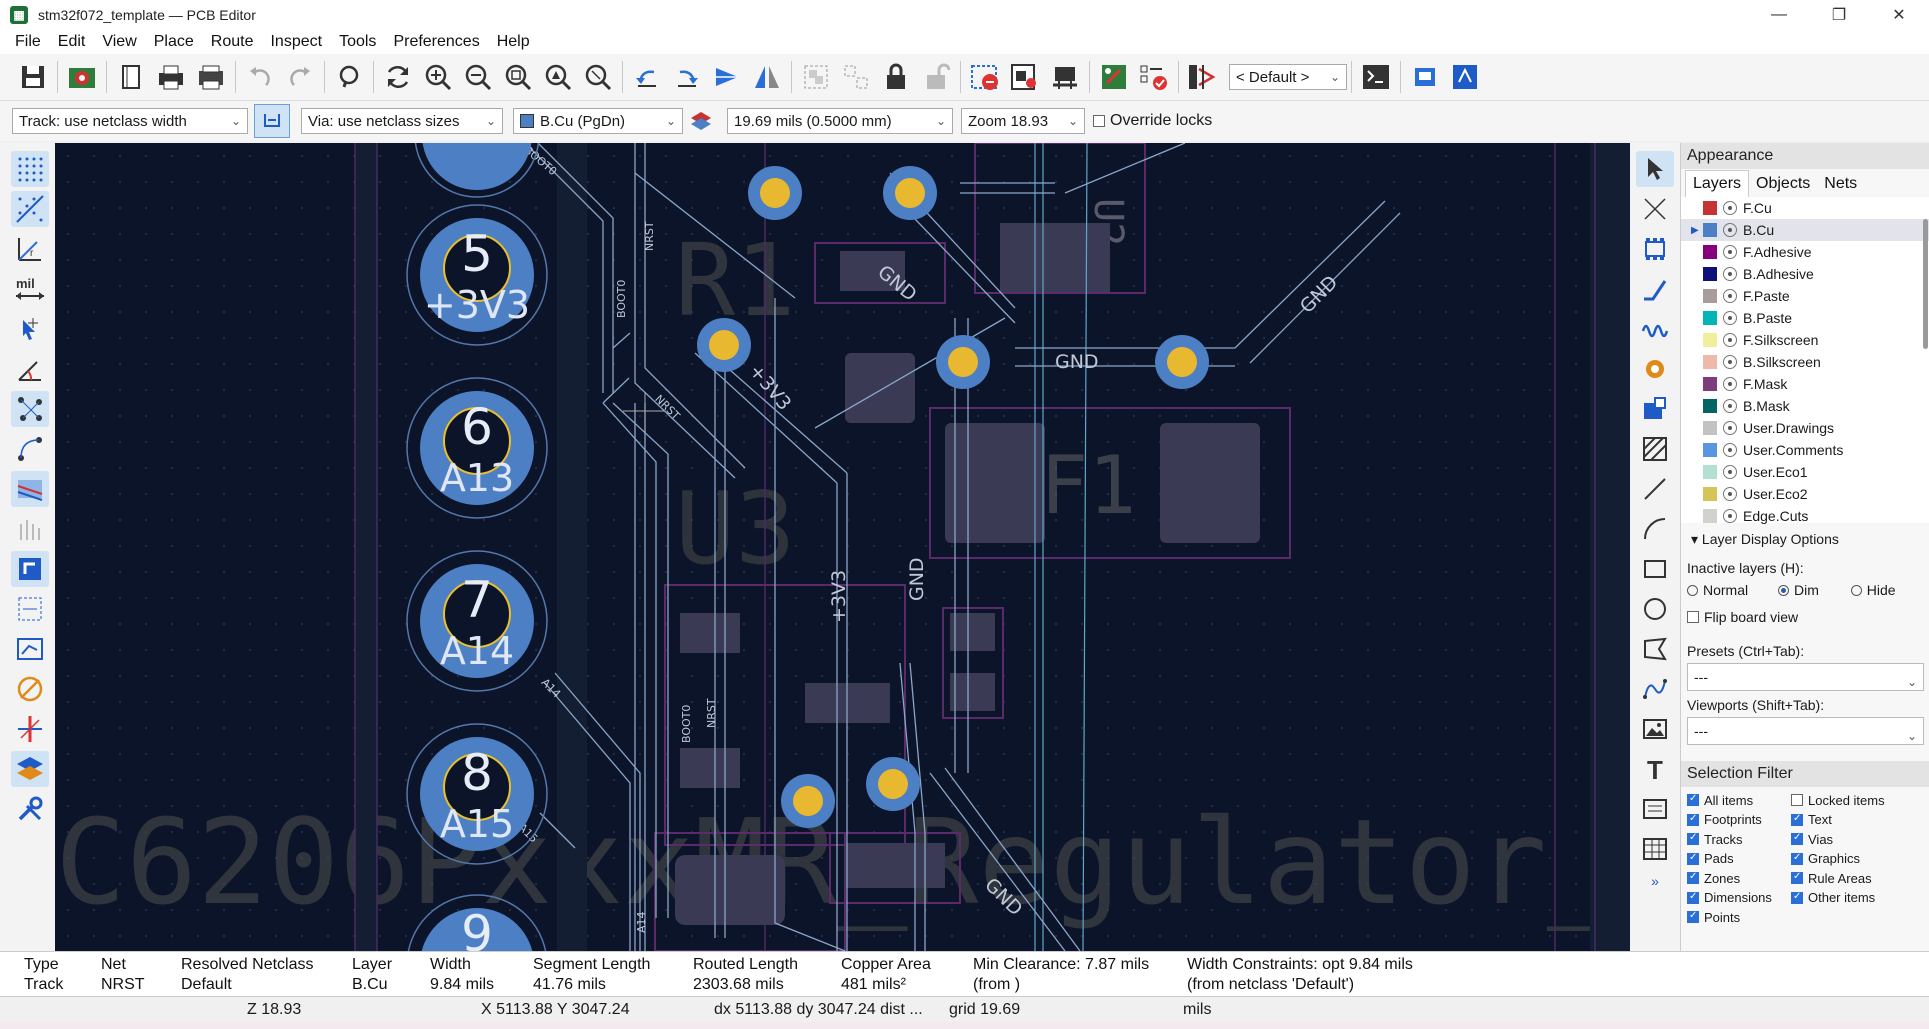  Describe the element at coordinates (1843, 878) in the screenshot. I see `filter-checkbox: Rule Areas` at that location.